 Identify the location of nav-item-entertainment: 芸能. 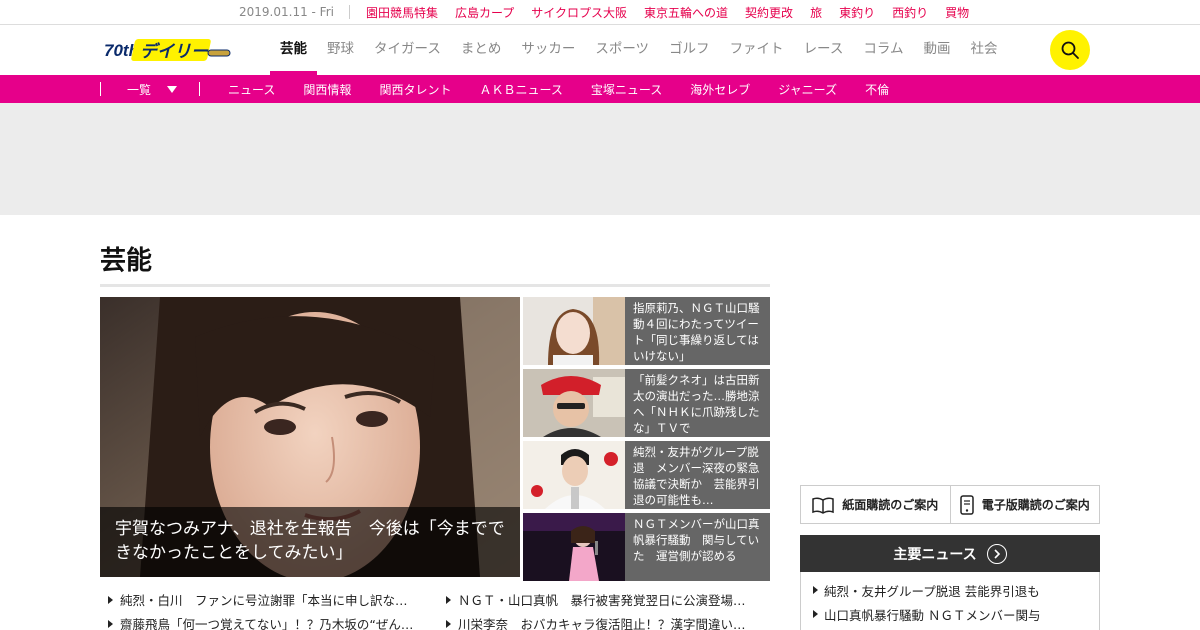
(293, 50).